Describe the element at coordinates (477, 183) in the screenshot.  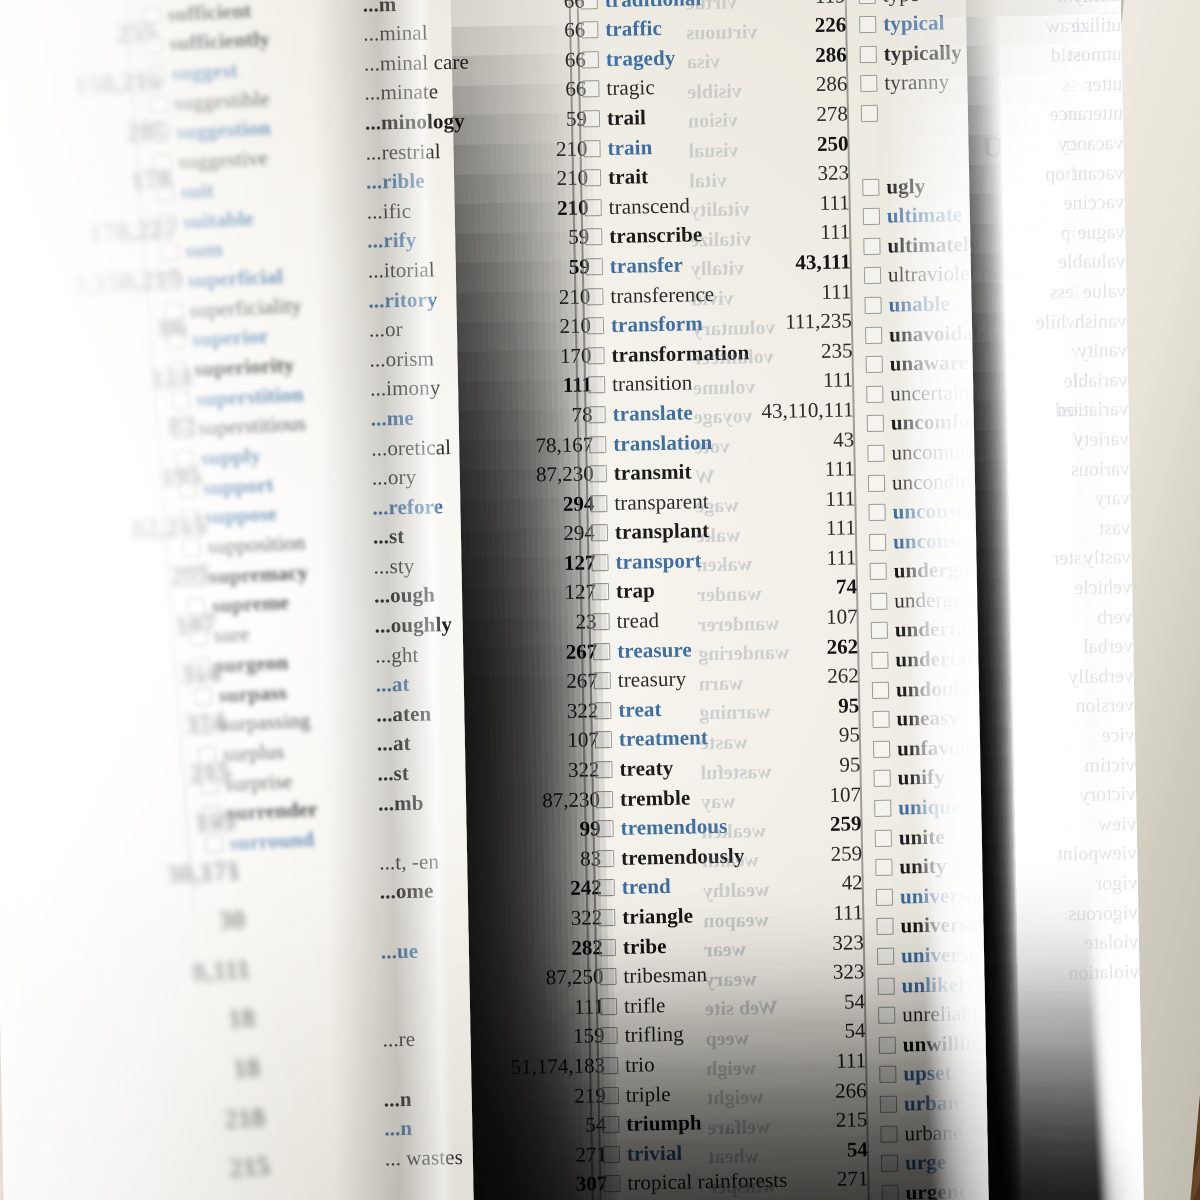
I see `index-entry: ...rible210` at that location.